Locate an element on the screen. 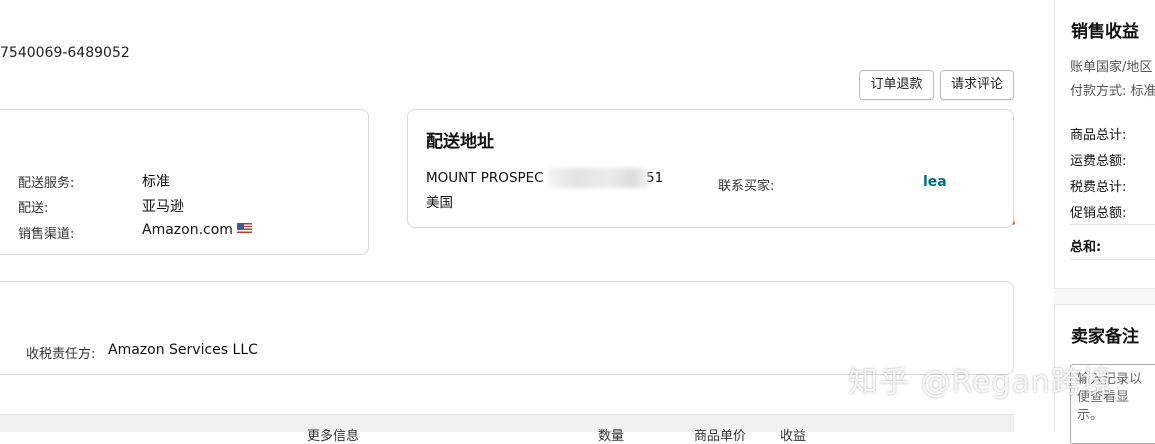 Image resolution: width=1155 pixels, height=444 pixels. promotion-total-label: 促销总额: is located at coordinates (1098, 213).